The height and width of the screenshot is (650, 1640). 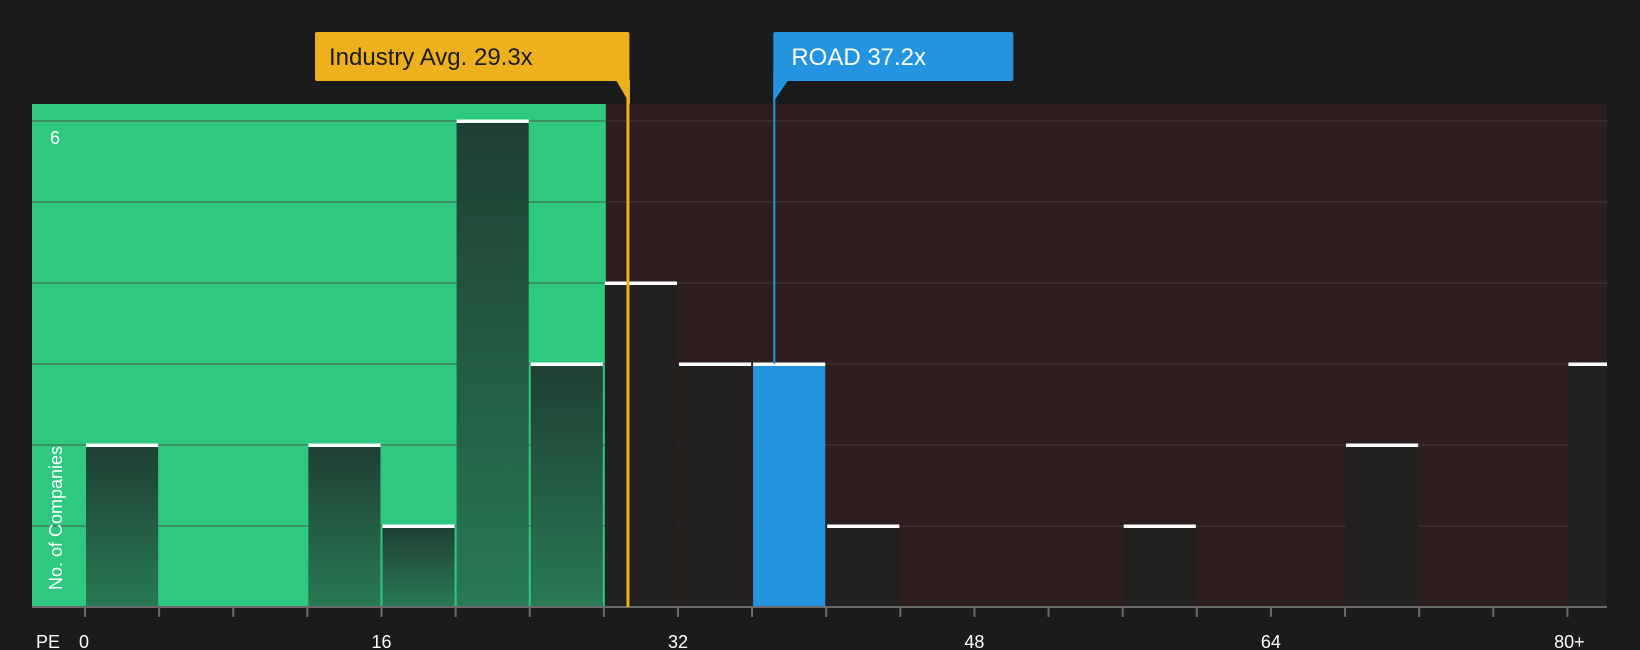 I want to click on x-tick-label: 80+, so click(x=1569, y=641).